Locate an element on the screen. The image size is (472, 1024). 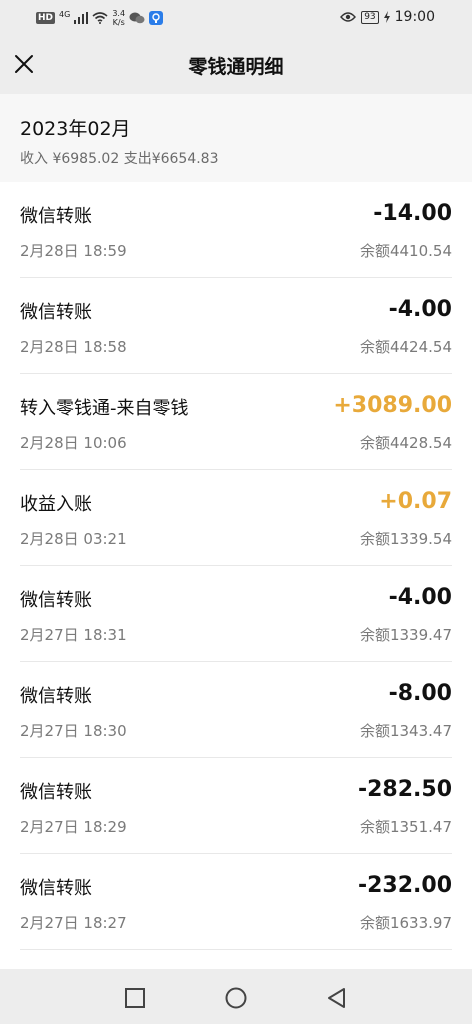
transaction-time: 2月27日 18:31 is located at coordinates (73, 635).